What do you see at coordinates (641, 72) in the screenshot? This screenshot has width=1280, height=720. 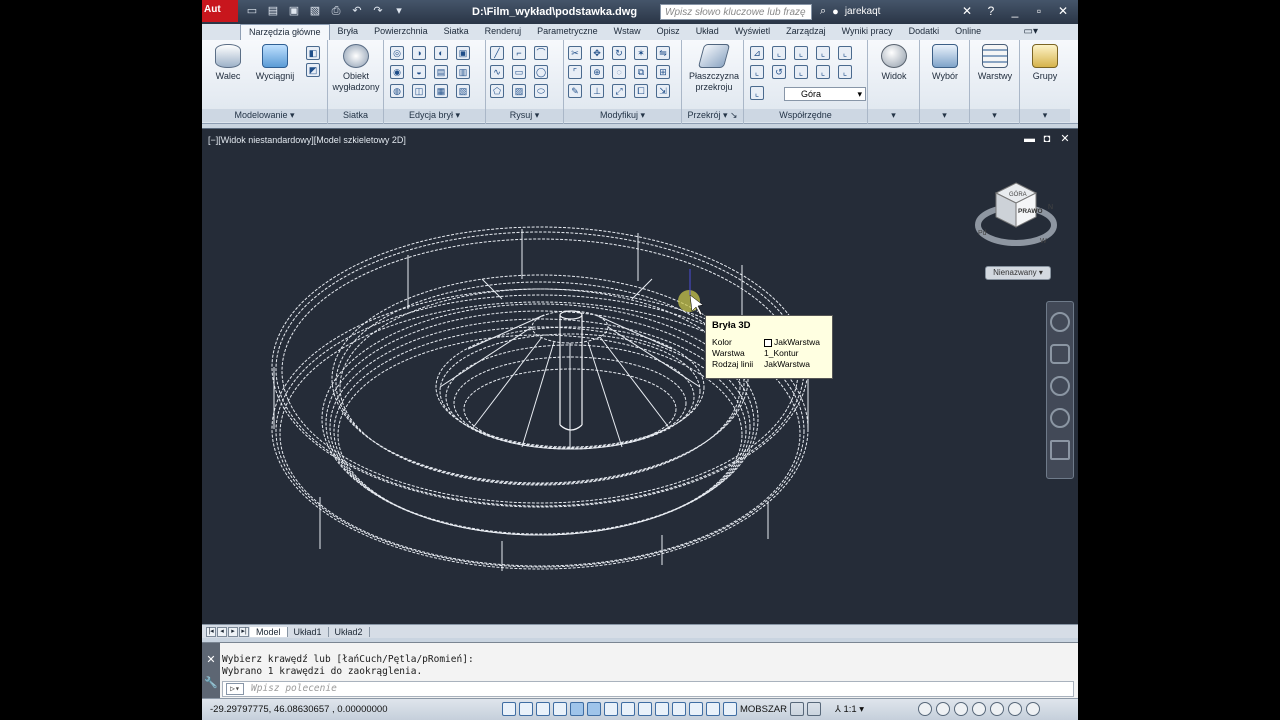 I see `offset-icon: ⧉` at bounding box center [641, 72].